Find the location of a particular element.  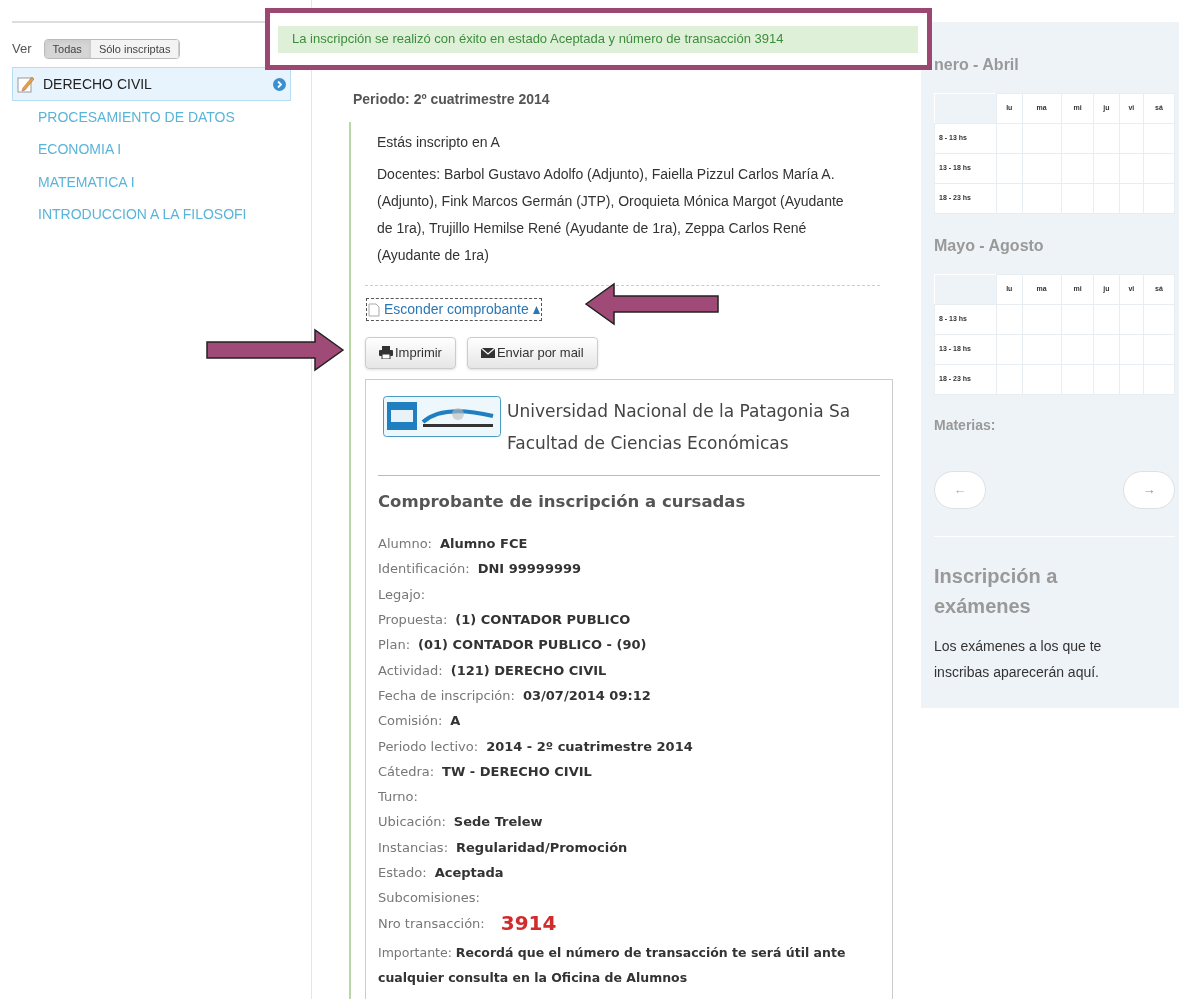

field-value: Sede Trelew is located at coordinates (498, 822).